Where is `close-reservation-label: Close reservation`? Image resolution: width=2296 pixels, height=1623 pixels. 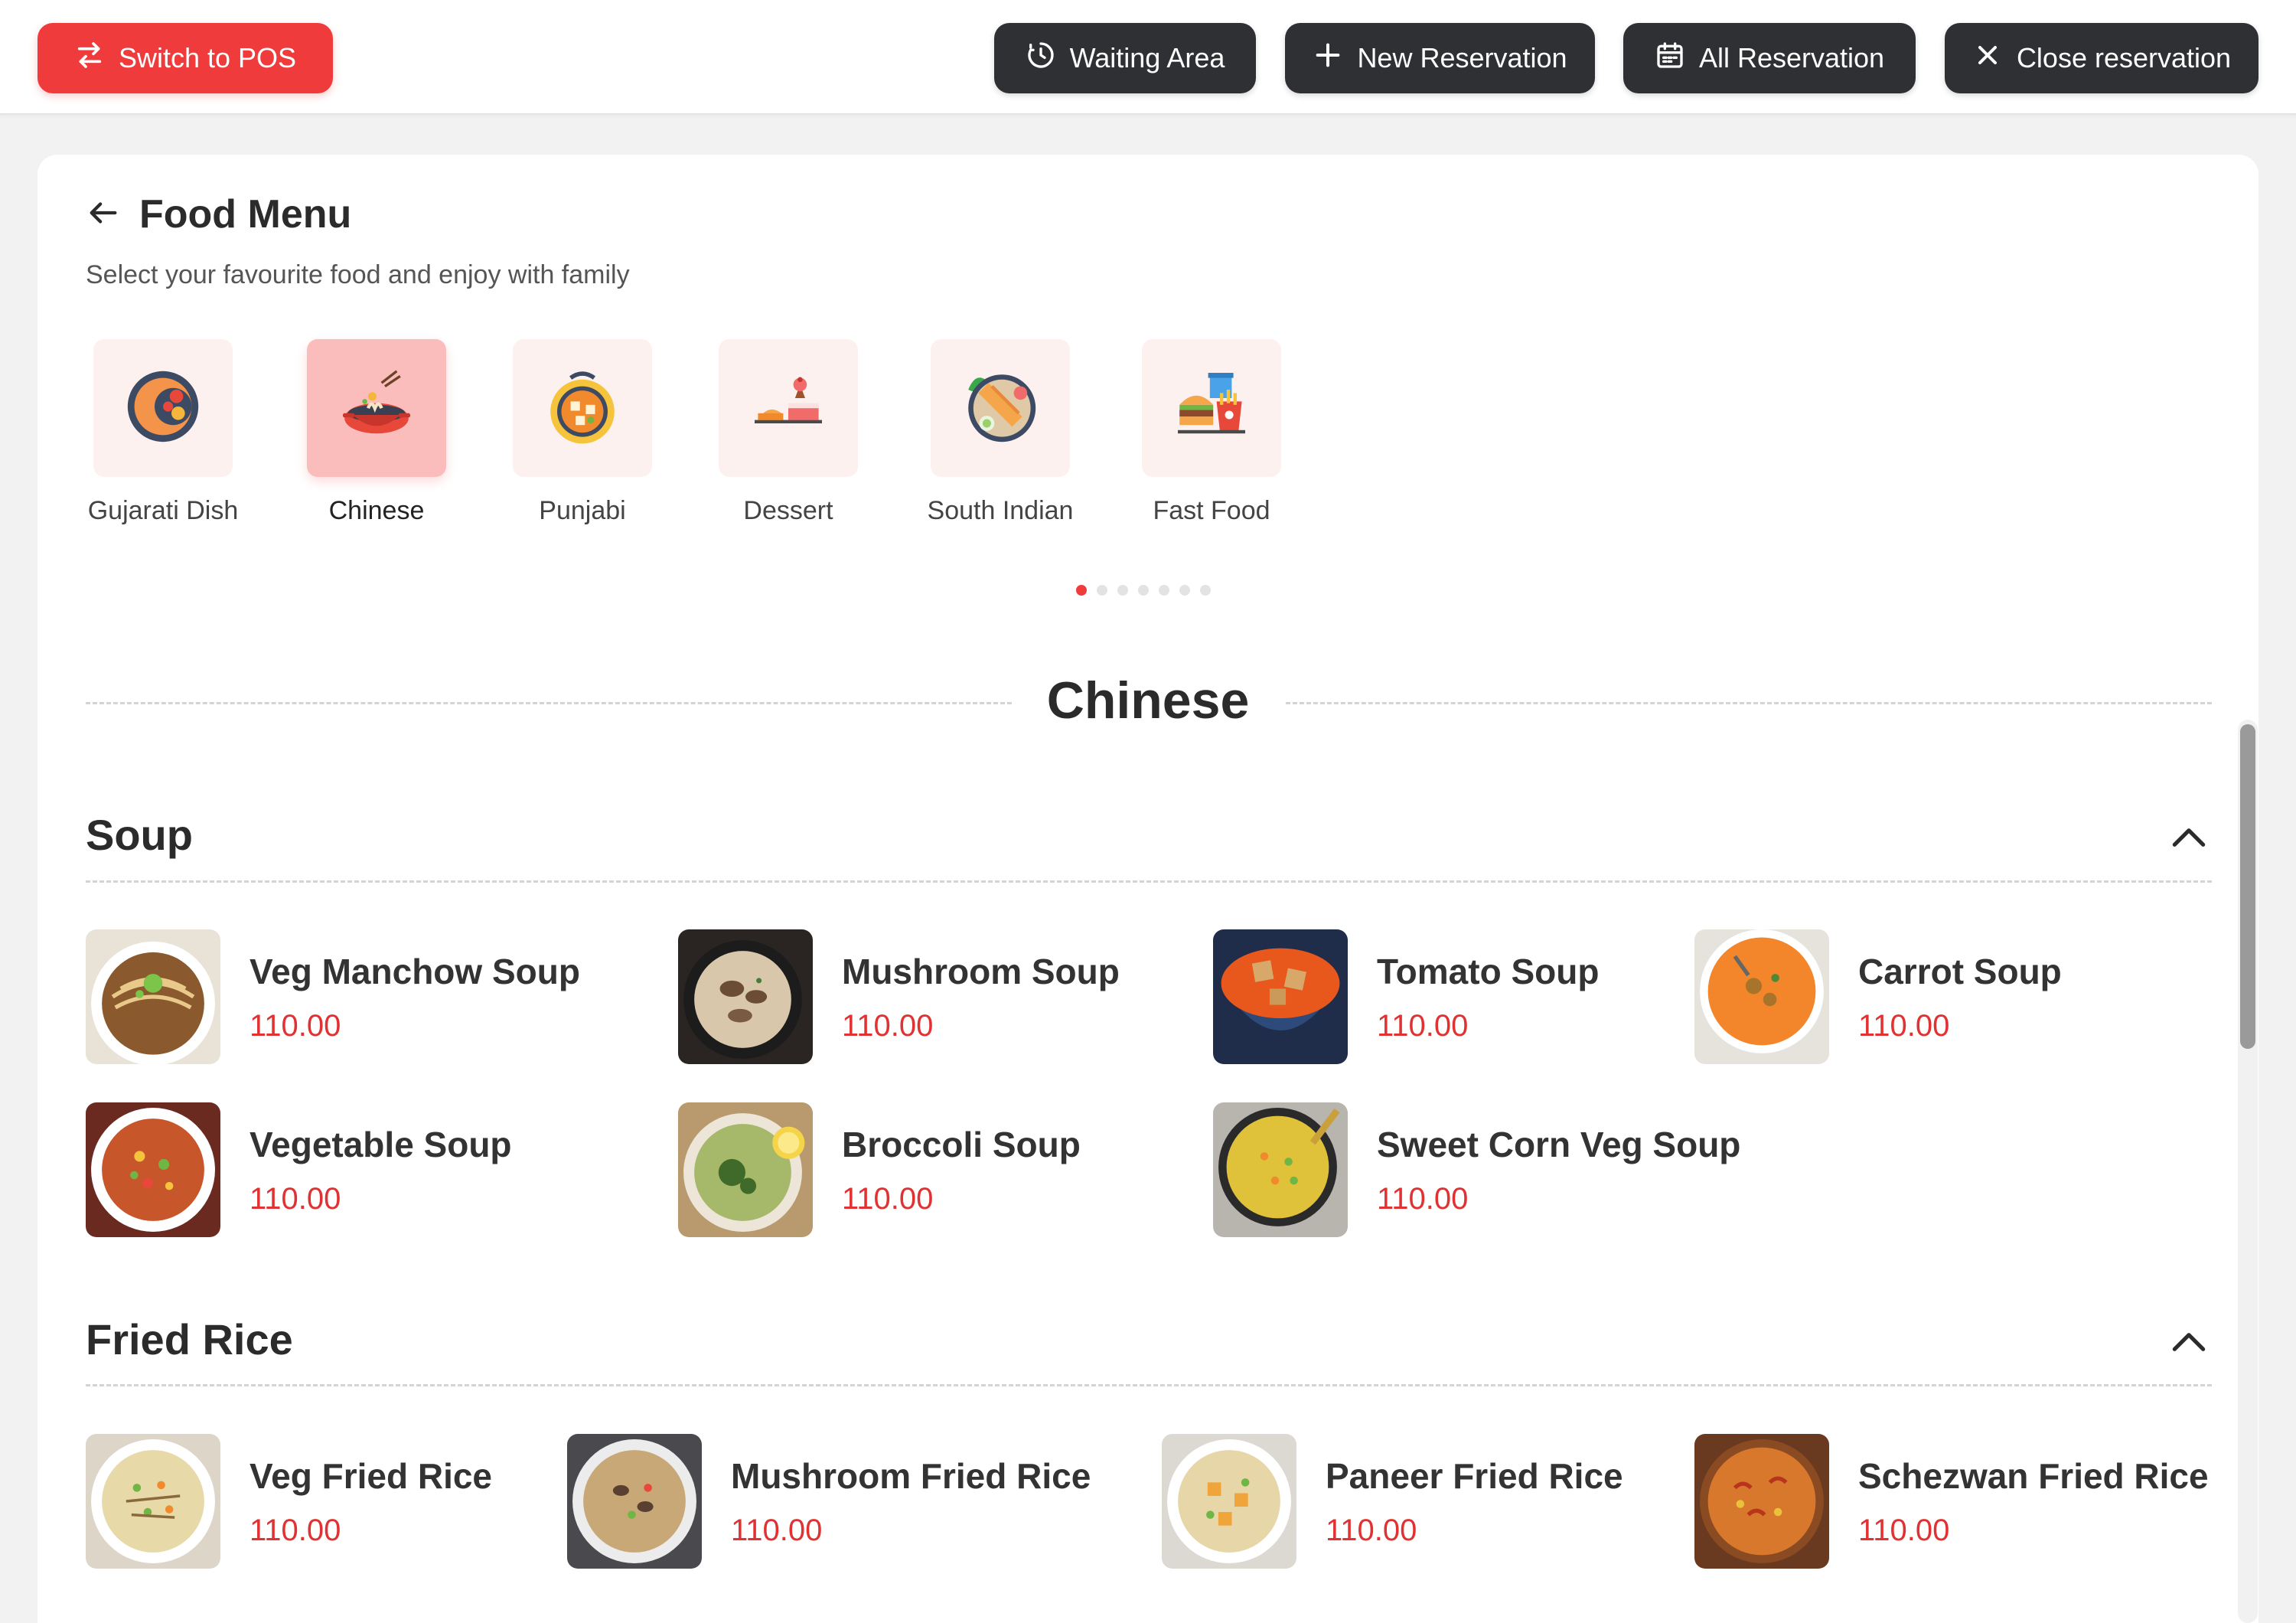
close-reservation-label: Close reservation is located at coordinates (2124, 58).